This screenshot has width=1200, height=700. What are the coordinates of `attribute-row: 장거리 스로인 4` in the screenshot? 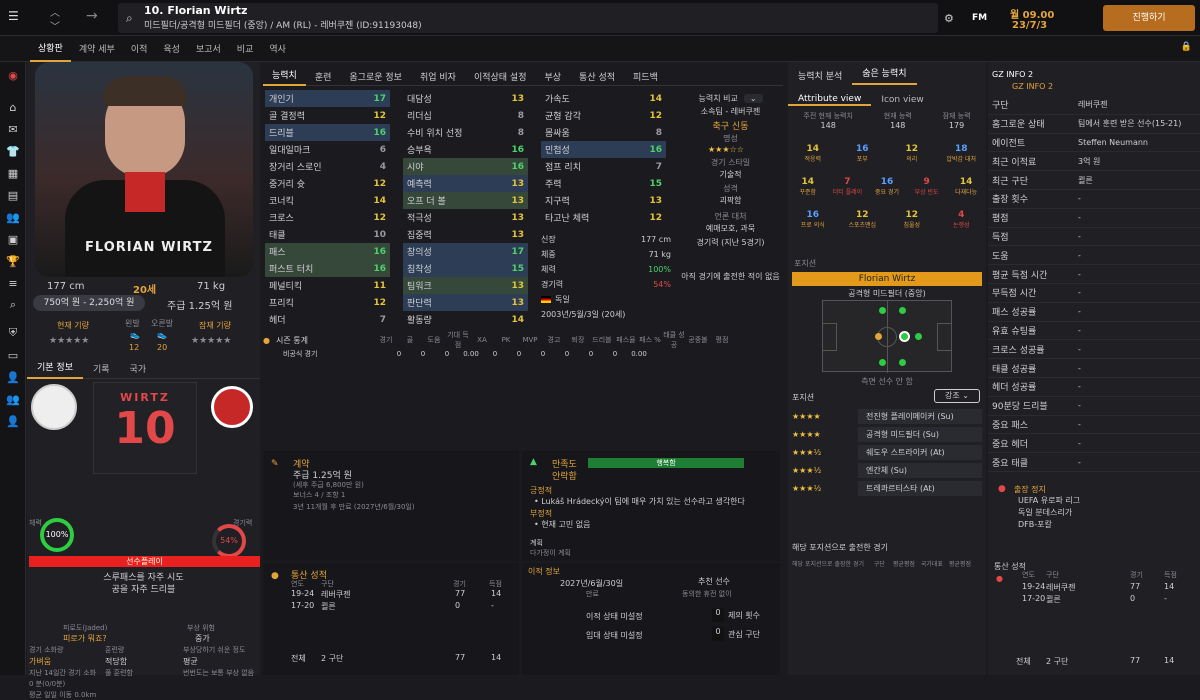 It's located at (327, 166).